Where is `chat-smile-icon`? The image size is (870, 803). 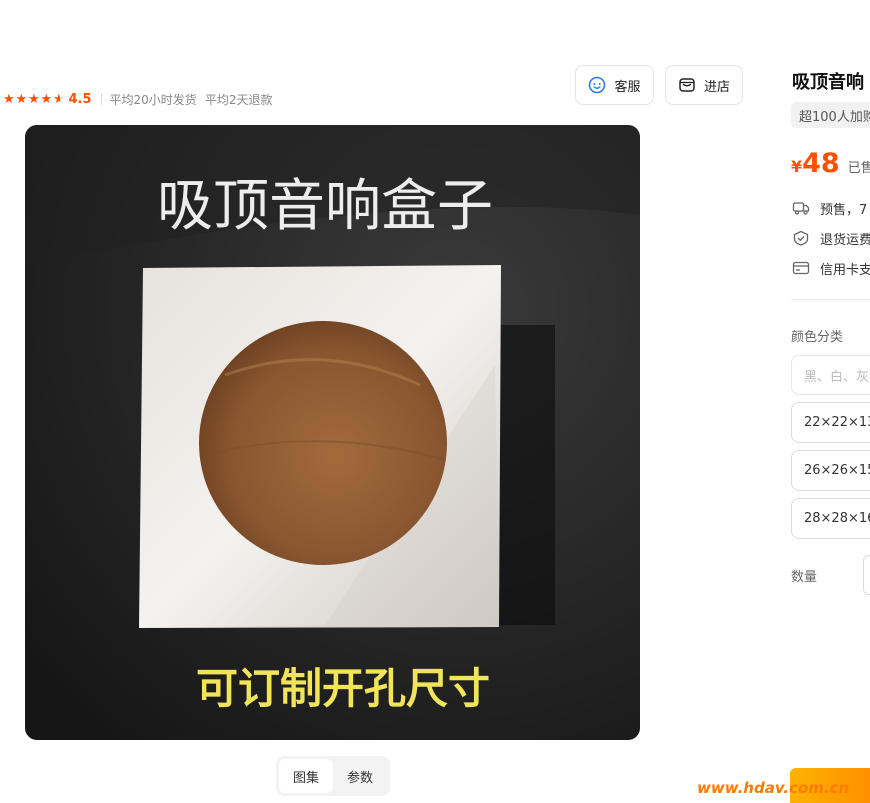
chat-smile-icon is located at coordinates (597, 85).